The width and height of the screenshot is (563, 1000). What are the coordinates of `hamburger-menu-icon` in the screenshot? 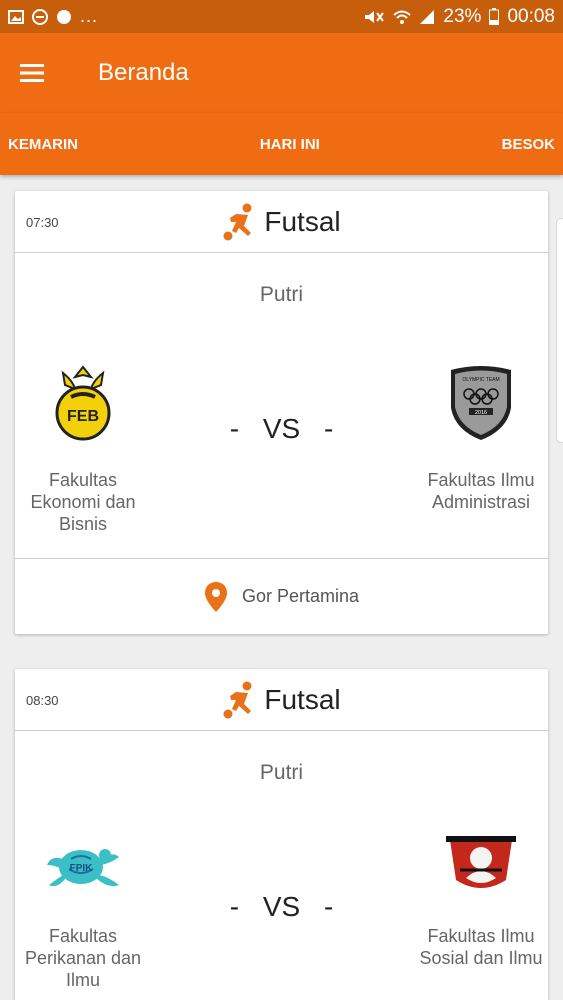 It's located at (32, 73).